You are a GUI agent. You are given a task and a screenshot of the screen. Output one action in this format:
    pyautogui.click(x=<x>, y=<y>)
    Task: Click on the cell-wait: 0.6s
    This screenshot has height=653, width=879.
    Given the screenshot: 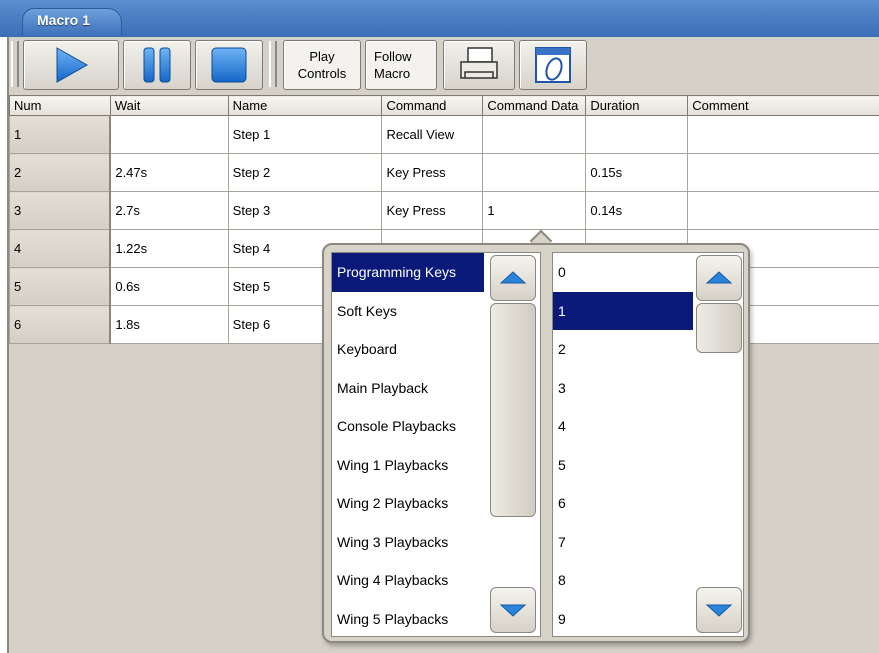 What is the action you would take?
    pyautogui.click(x=169, y=286)
    